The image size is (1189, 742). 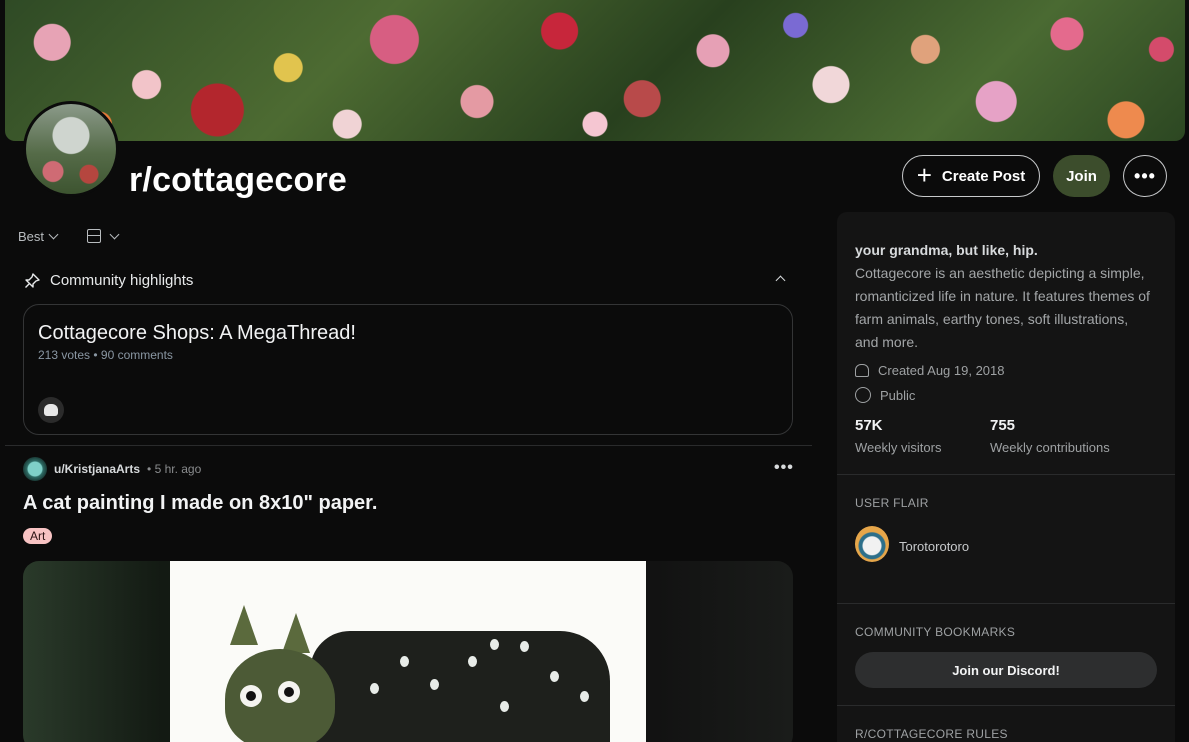 I want to click on created-date-row: Created Aug 19, 2018, so click(x=930, y=370).